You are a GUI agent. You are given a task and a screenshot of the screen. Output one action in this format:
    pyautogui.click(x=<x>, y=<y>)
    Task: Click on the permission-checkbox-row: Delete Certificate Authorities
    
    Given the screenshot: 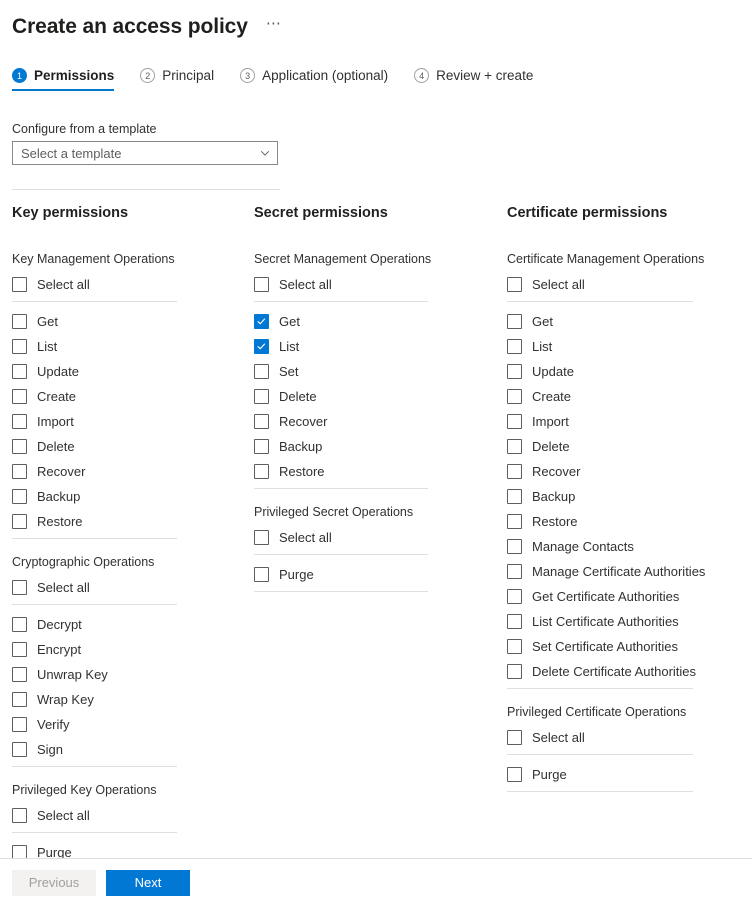 What is the action you would take?
    pyautogui.click(x=629, y=671)
    